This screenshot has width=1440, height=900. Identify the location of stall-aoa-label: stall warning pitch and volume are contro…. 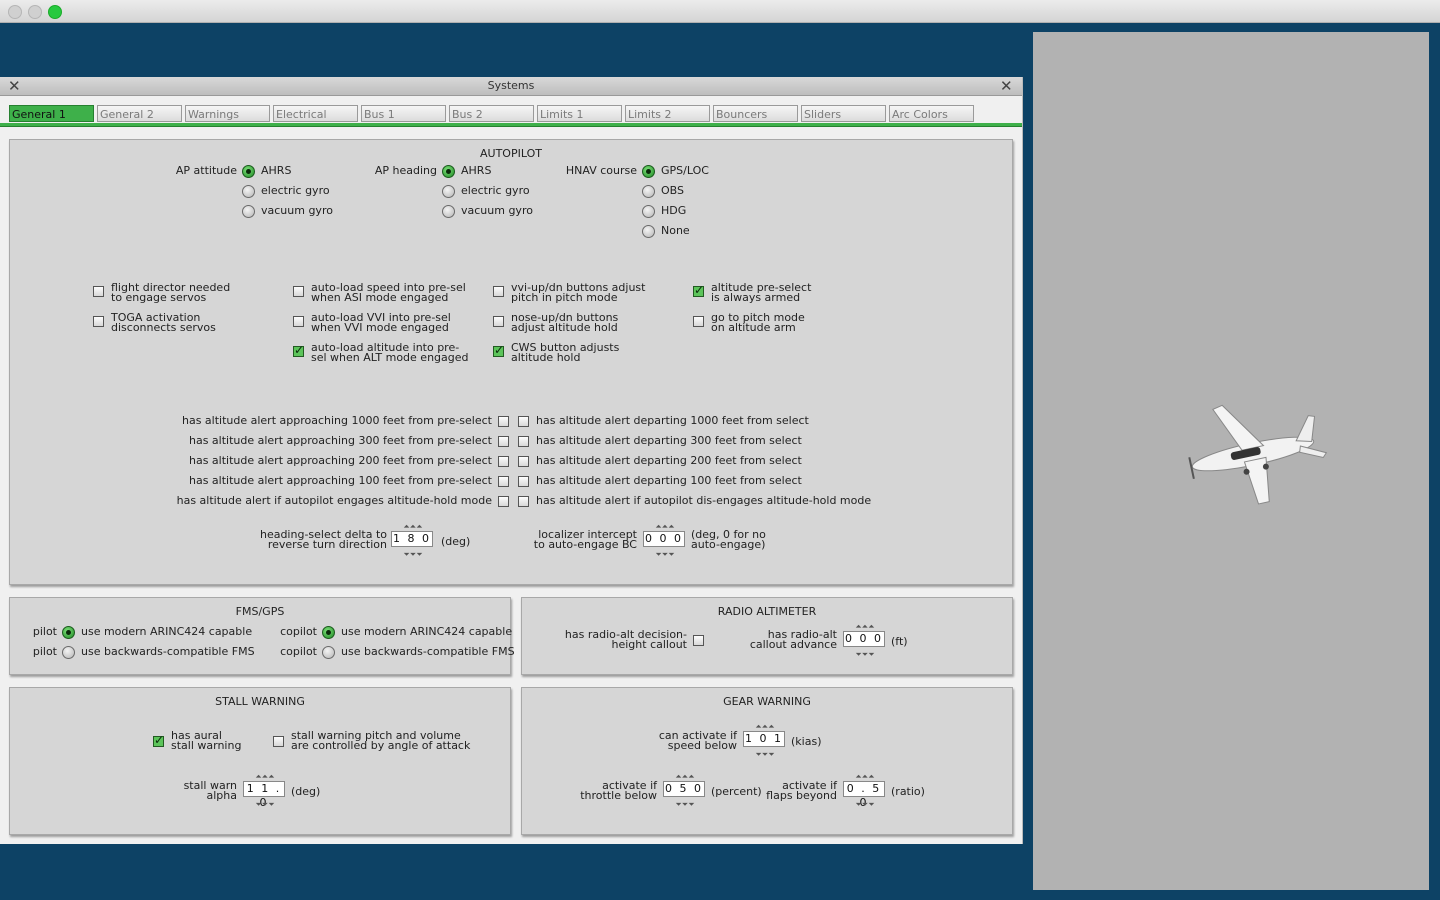
(381, 740).